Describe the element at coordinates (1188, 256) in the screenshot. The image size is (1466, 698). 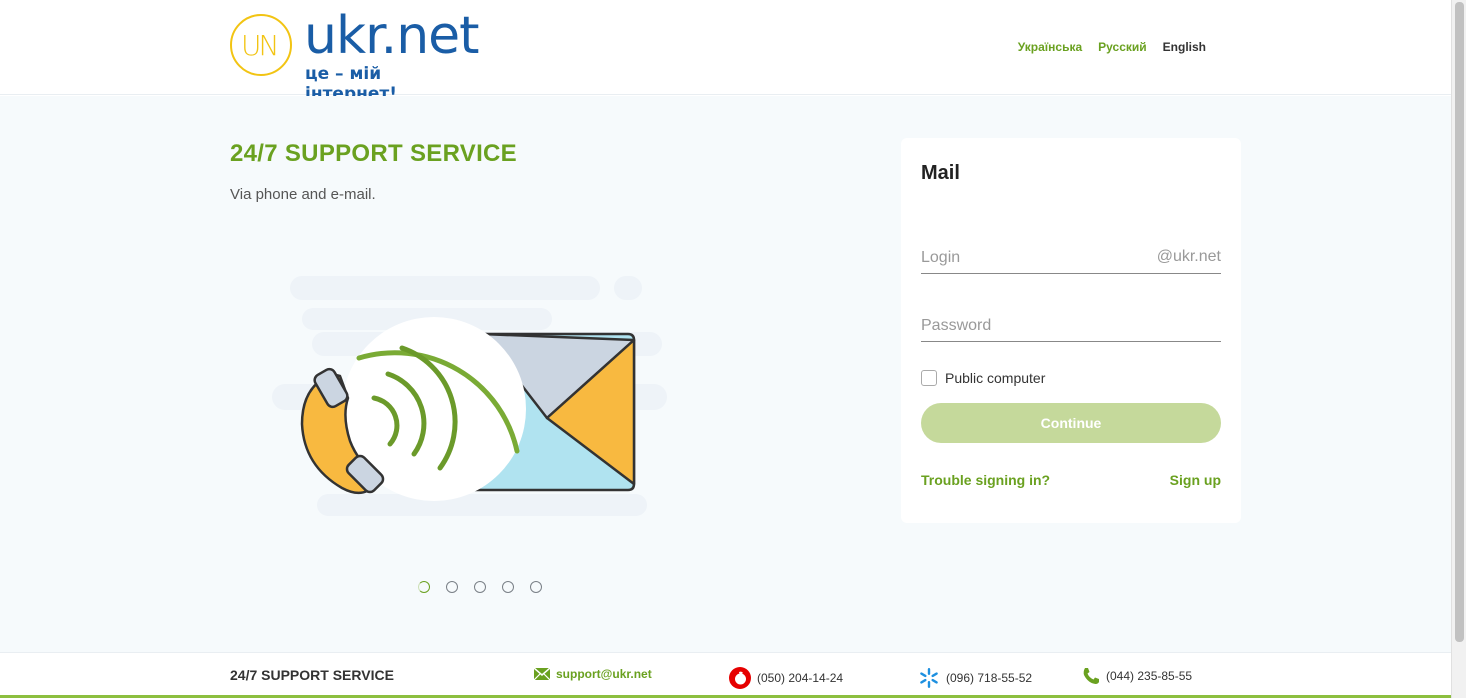
I see `login-domain-suffix: @ukr.net` at that location.